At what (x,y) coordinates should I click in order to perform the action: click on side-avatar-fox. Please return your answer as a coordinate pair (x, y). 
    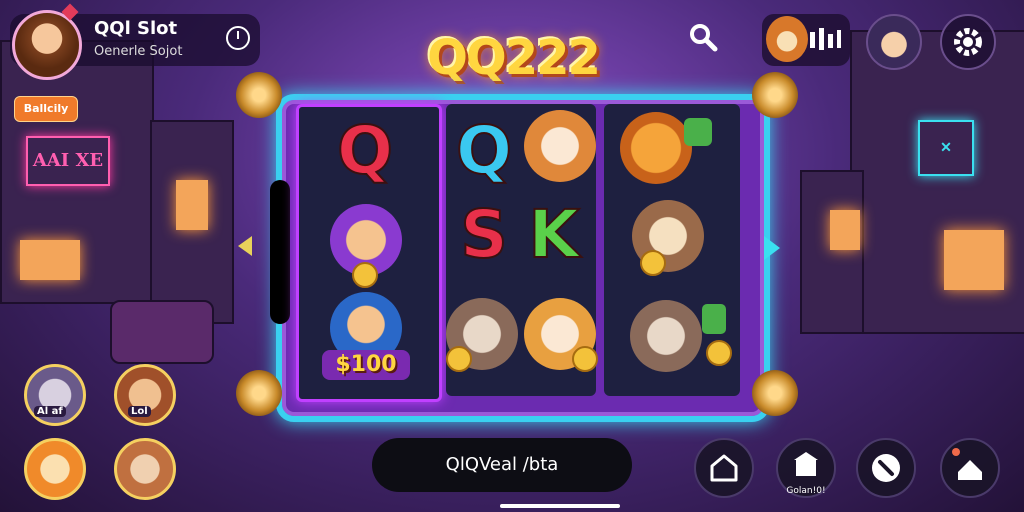
    Looking at the image, I should click on (55, 469).